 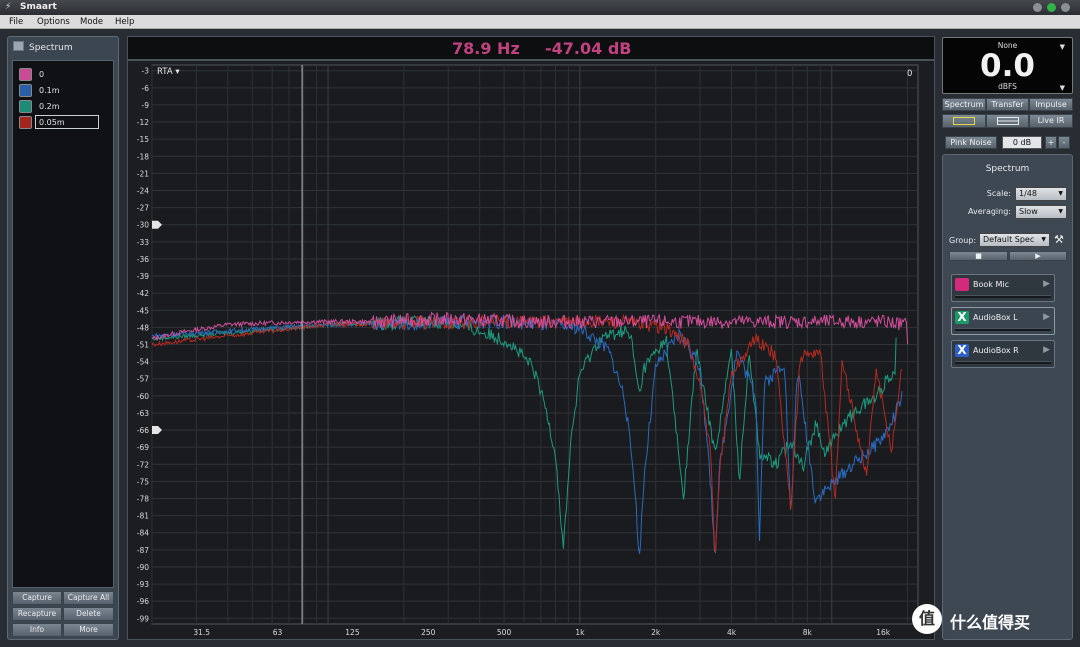 I want to click on level-down-button: -, so click(x=1064, y=142).